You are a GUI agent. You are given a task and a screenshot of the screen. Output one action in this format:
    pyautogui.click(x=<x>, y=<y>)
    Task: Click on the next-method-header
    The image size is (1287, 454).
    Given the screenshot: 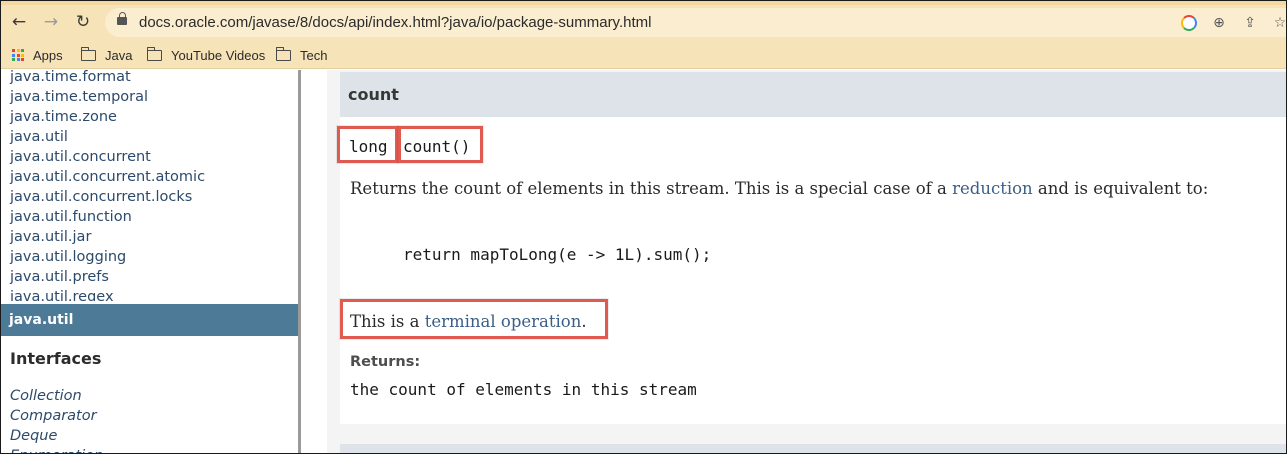 What is the action you would take?
    pyautogui.click(x=813, y=448)
    